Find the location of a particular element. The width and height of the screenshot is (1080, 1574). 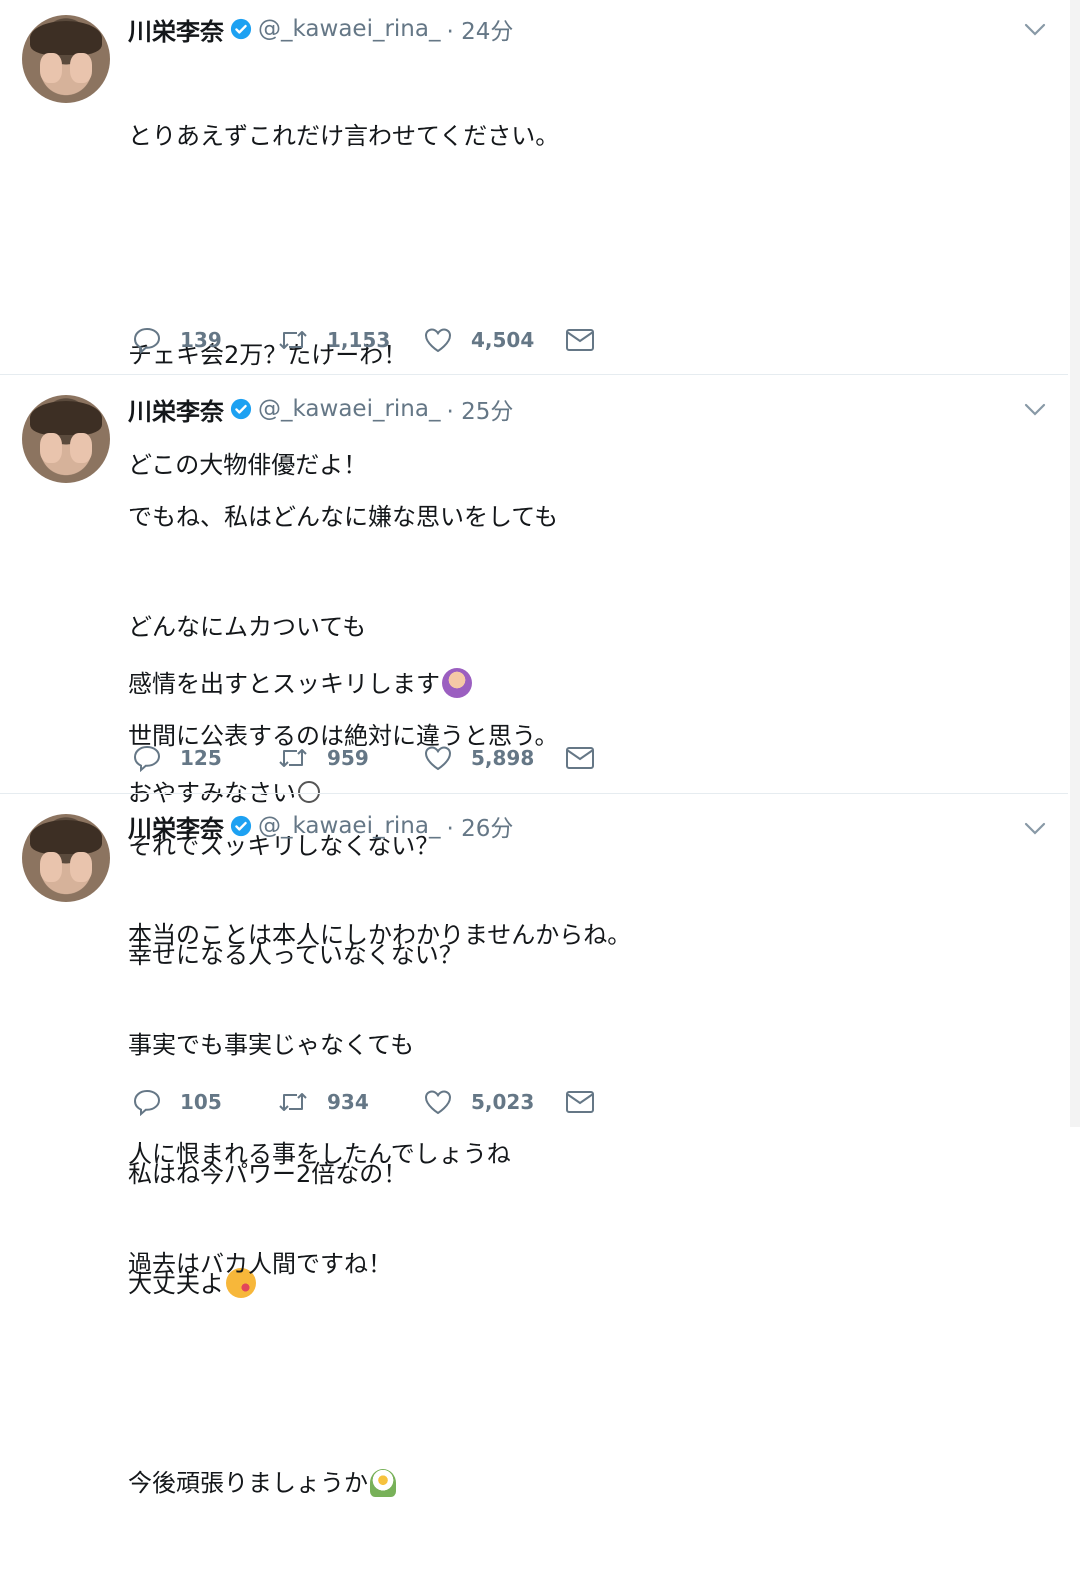

reply-button: 125 is located at coordinates (204, 758).